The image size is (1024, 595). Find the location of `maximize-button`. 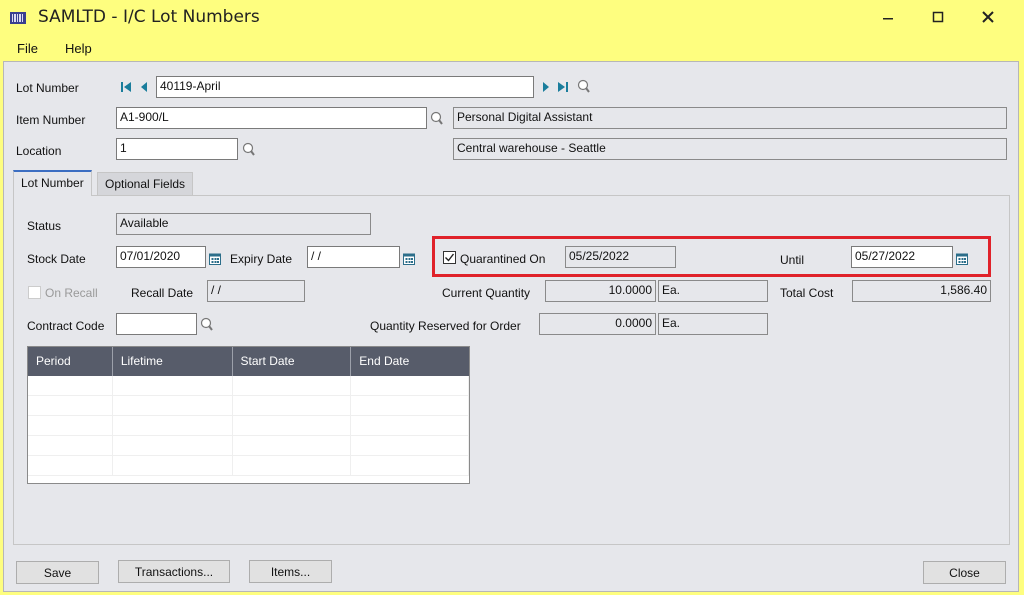

maximize-button is located at coordinates (938, 17).